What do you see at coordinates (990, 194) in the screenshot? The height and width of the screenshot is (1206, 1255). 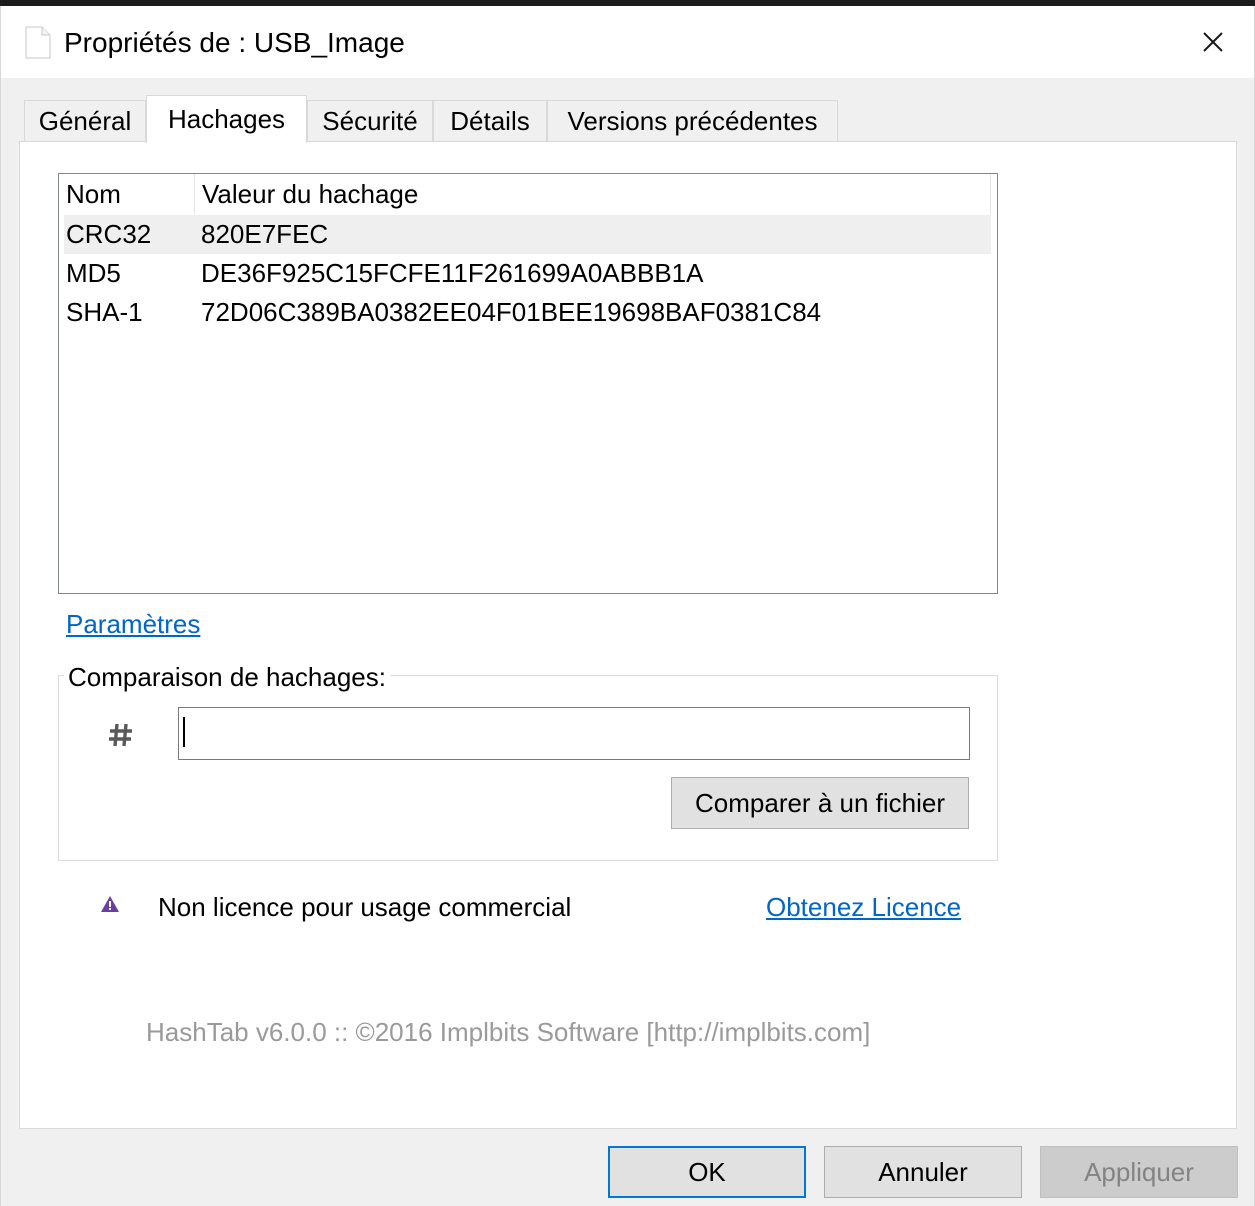 I see `column-separator` at bounding box center [990, 194].